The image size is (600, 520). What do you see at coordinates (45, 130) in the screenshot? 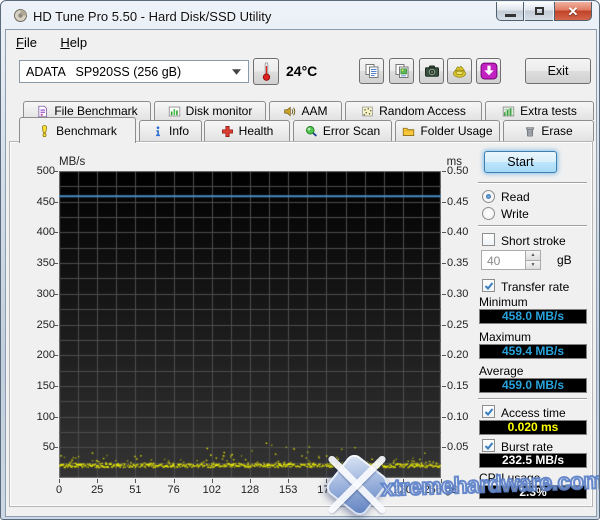
I see `benchmark-icon` at bounding box center [45, 130].